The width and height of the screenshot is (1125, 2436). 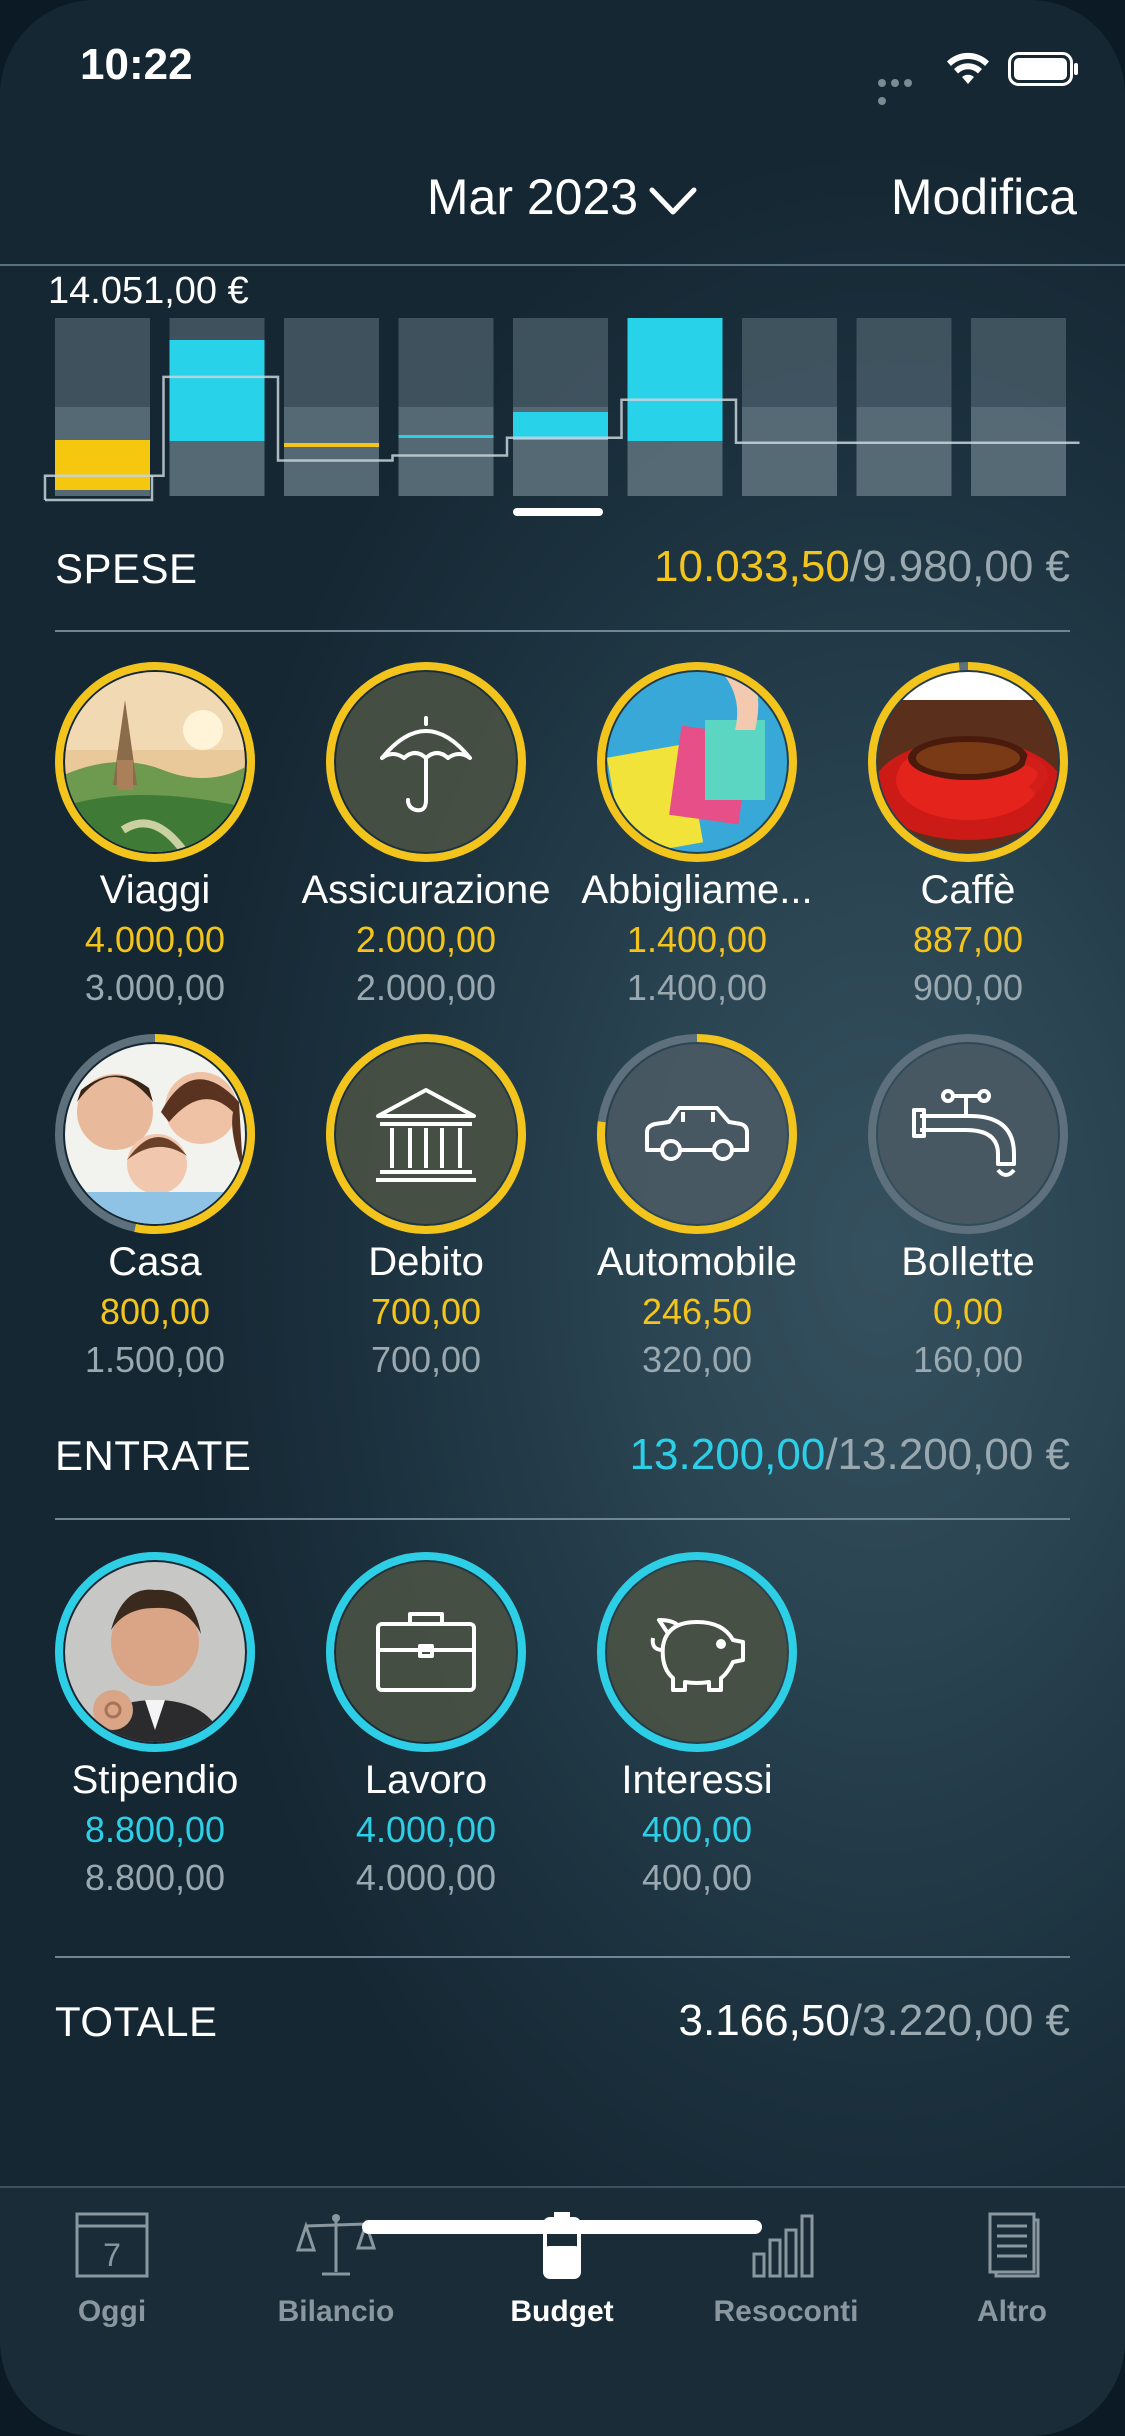 I want to click on category-bollette: Bollette 0,00 160,00, so click(x=968, y=1206).